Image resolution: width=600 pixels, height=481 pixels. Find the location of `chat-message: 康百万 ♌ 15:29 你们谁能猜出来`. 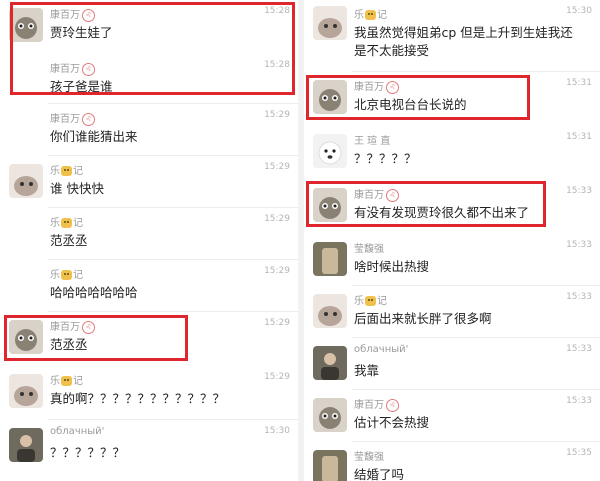

chat-message: 康百万 ♌ 15:29 你们谁能猜出来 is located at coordinates (149, 130).